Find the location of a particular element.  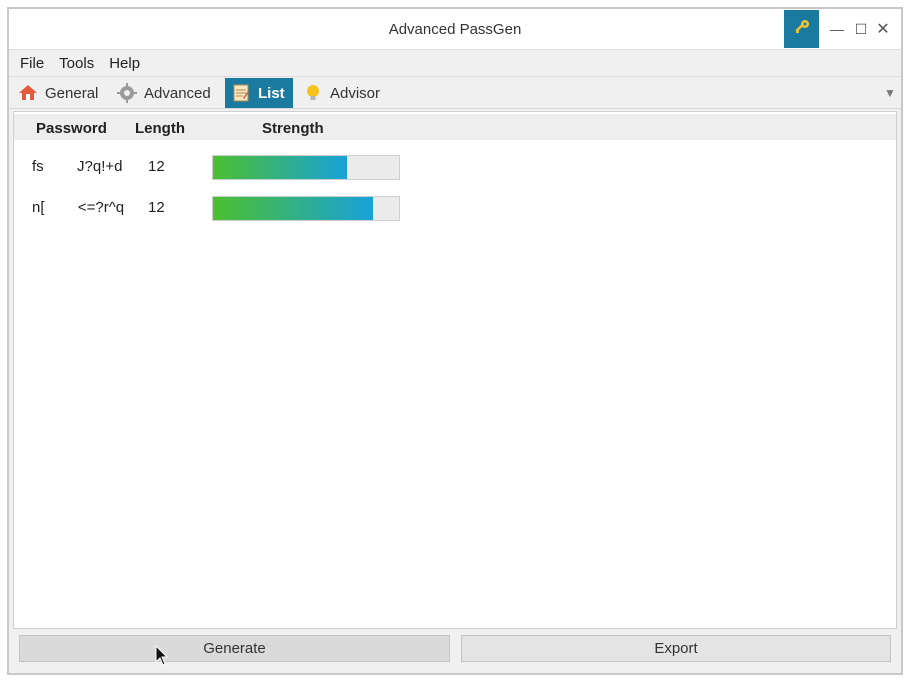

tab-advanced: Advanced is located at coordinates (165, 93).